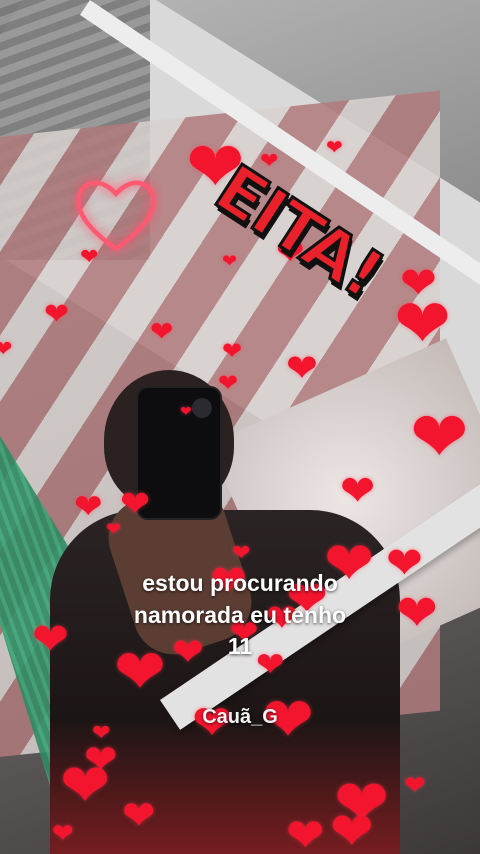 This screenshot has width=480, height=854. Describe the element at coordinates (240, 583) in the screenshot. I see `caption-line-1: estou procurando` at that location.